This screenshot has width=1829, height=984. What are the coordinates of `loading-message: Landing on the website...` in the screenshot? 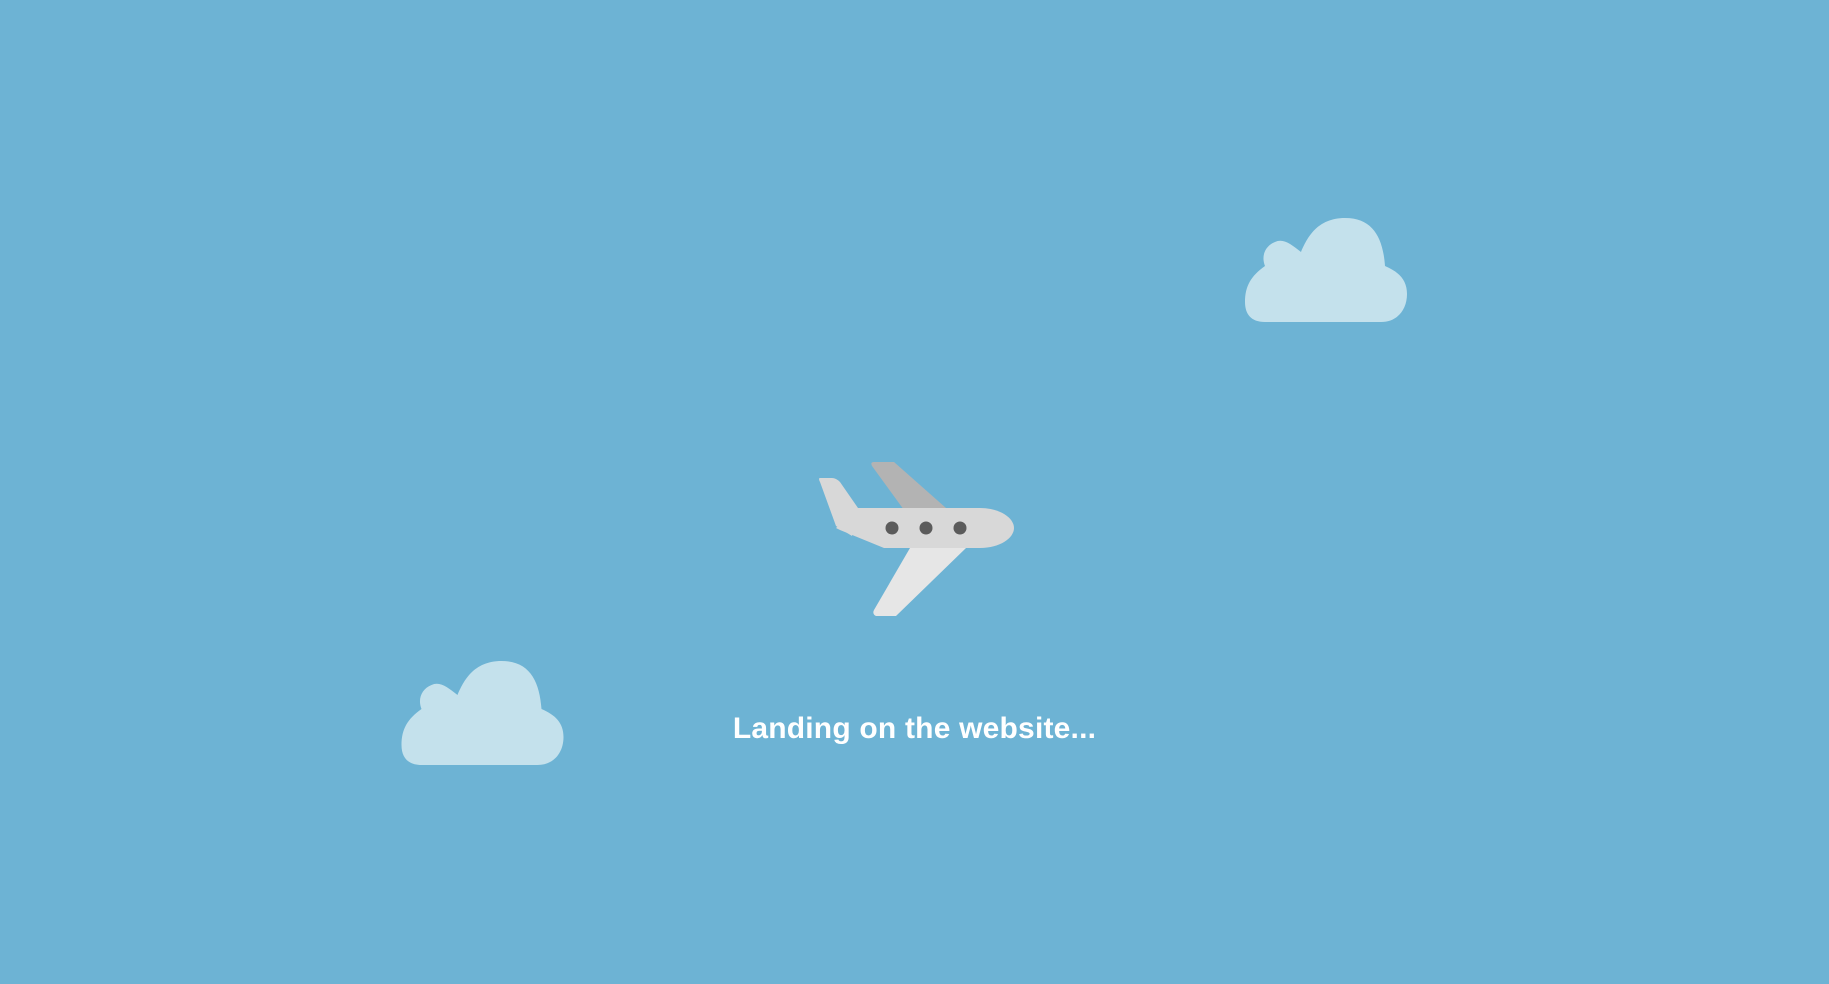 It's located at (914, 728).